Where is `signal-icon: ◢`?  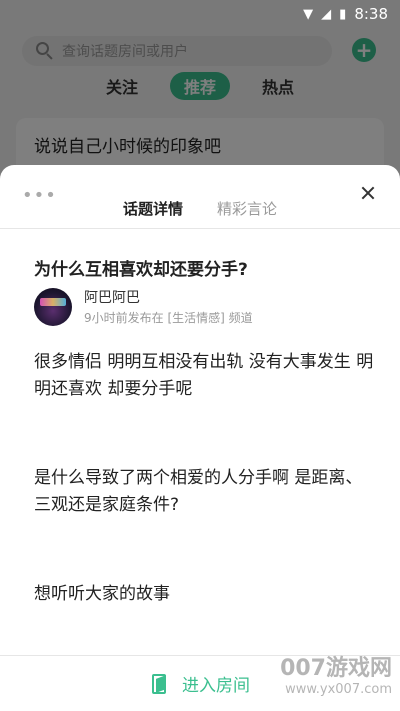 signal-icon: ◢ is located at coordinates (326, 14).